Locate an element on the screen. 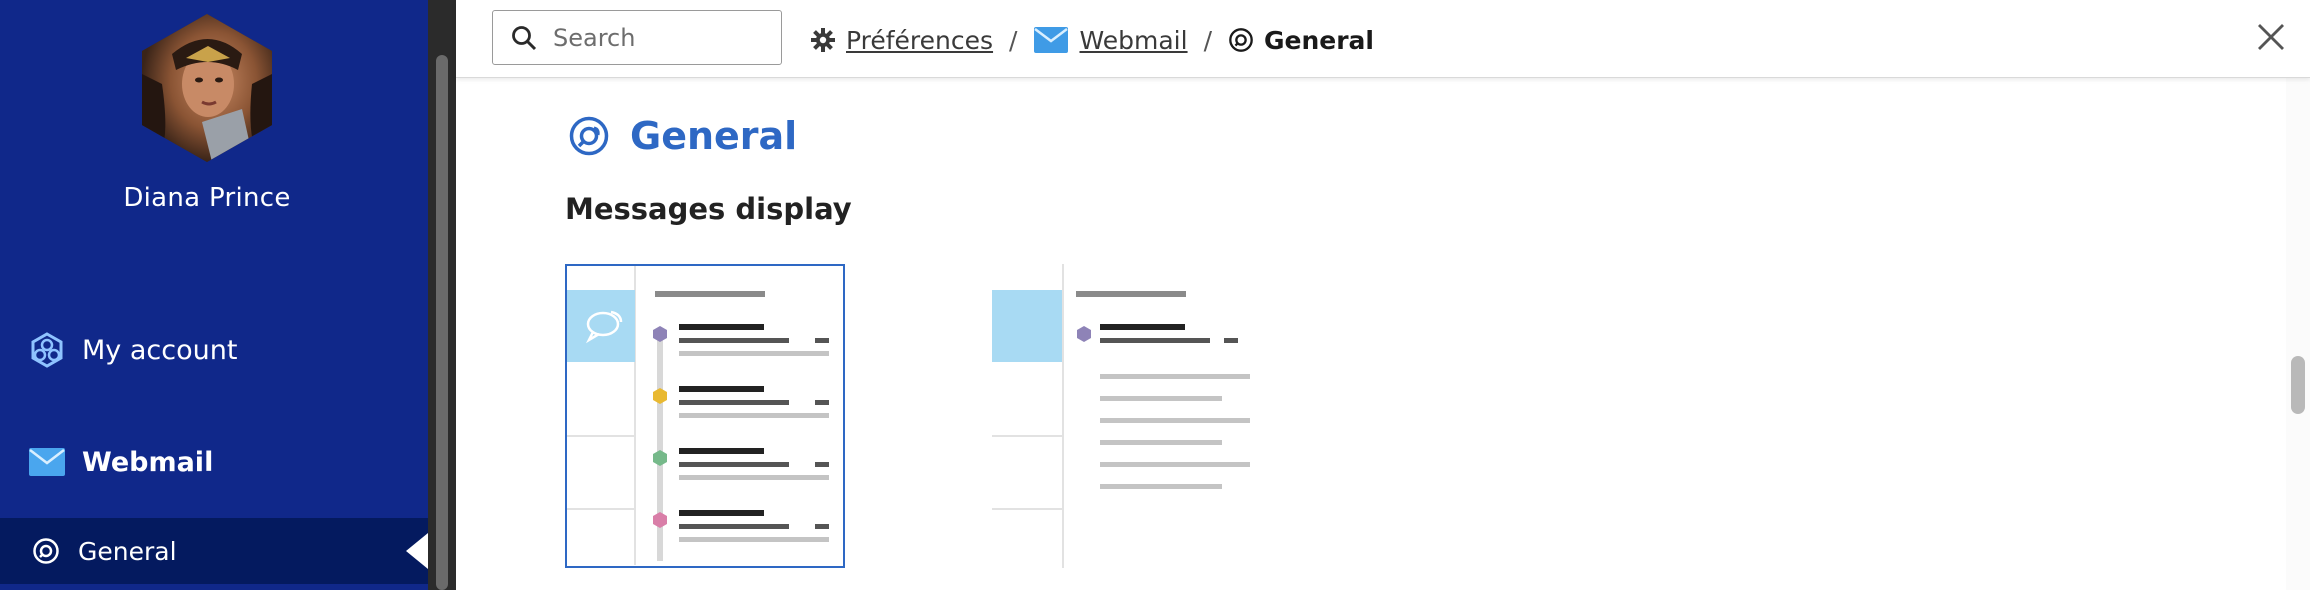  sidebar-item-webmail: Webmail is located at coordinates (214, 462).